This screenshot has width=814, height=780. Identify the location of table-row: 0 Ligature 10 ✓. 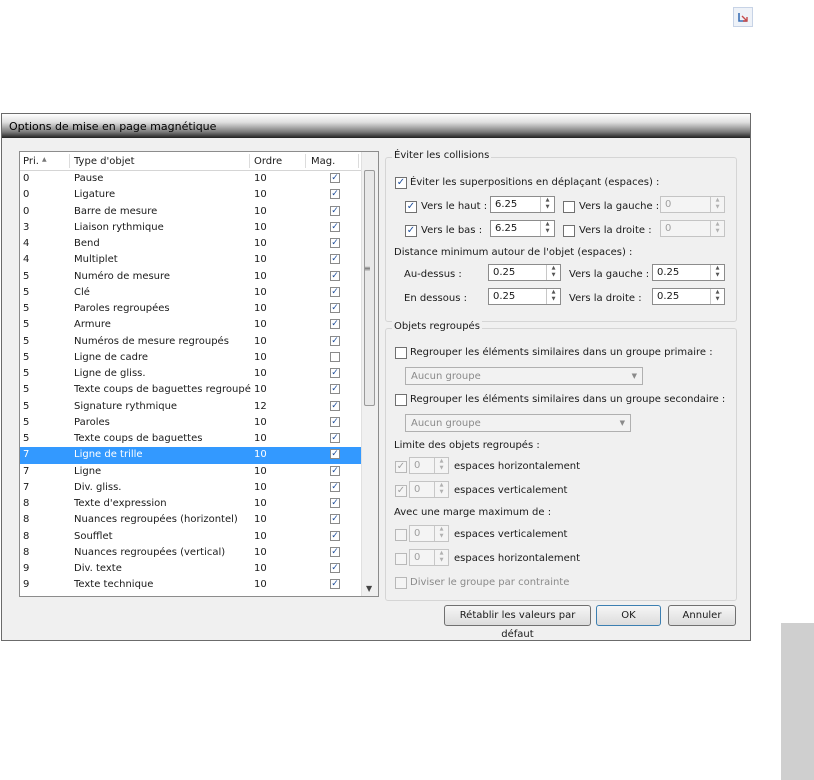
(191, 195).